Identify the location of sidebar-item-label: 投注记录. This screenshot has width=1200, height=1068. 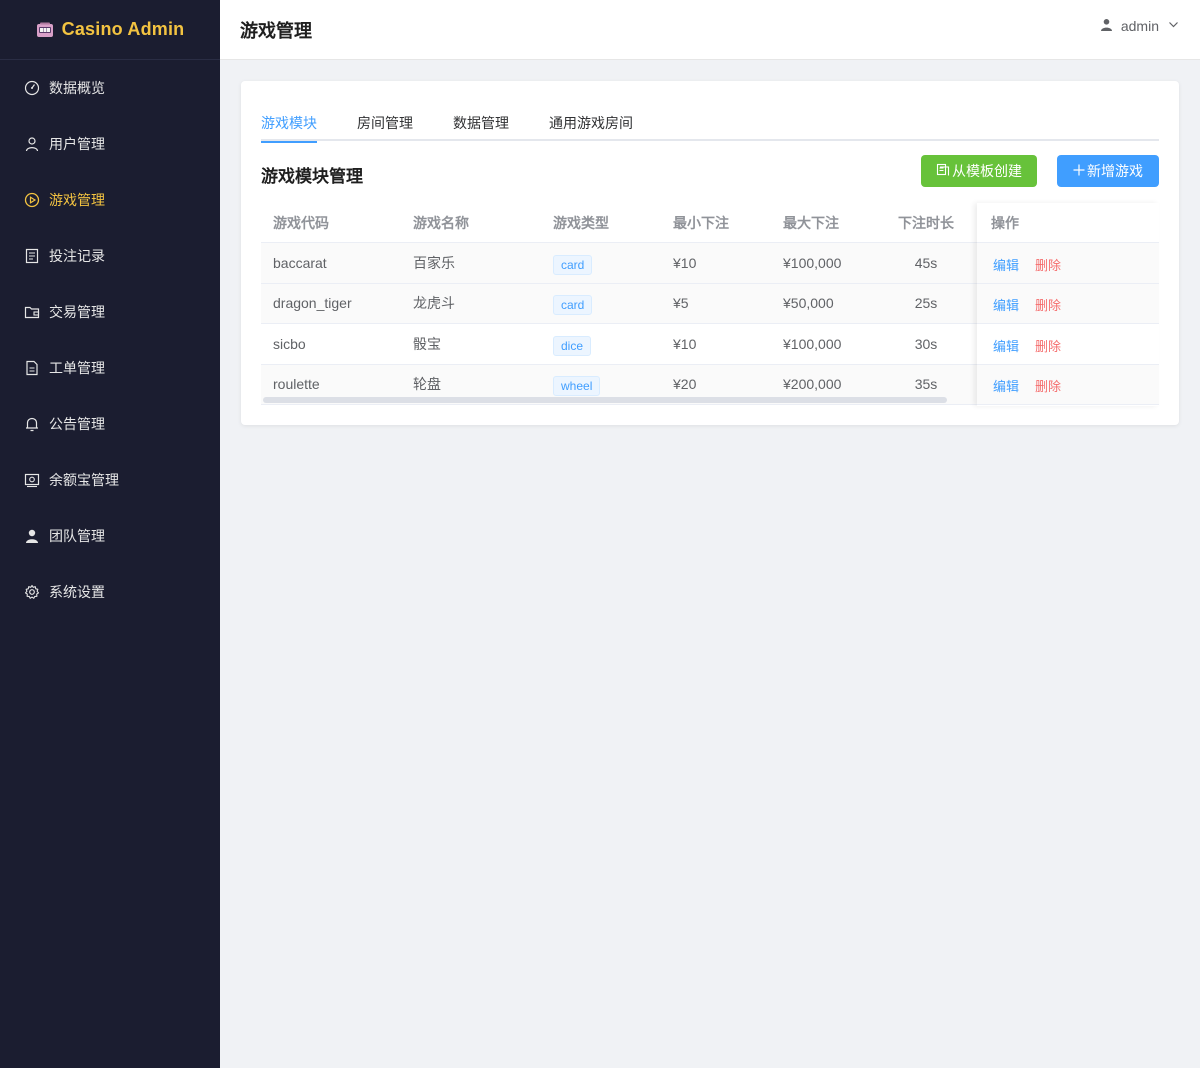
(77, 256).